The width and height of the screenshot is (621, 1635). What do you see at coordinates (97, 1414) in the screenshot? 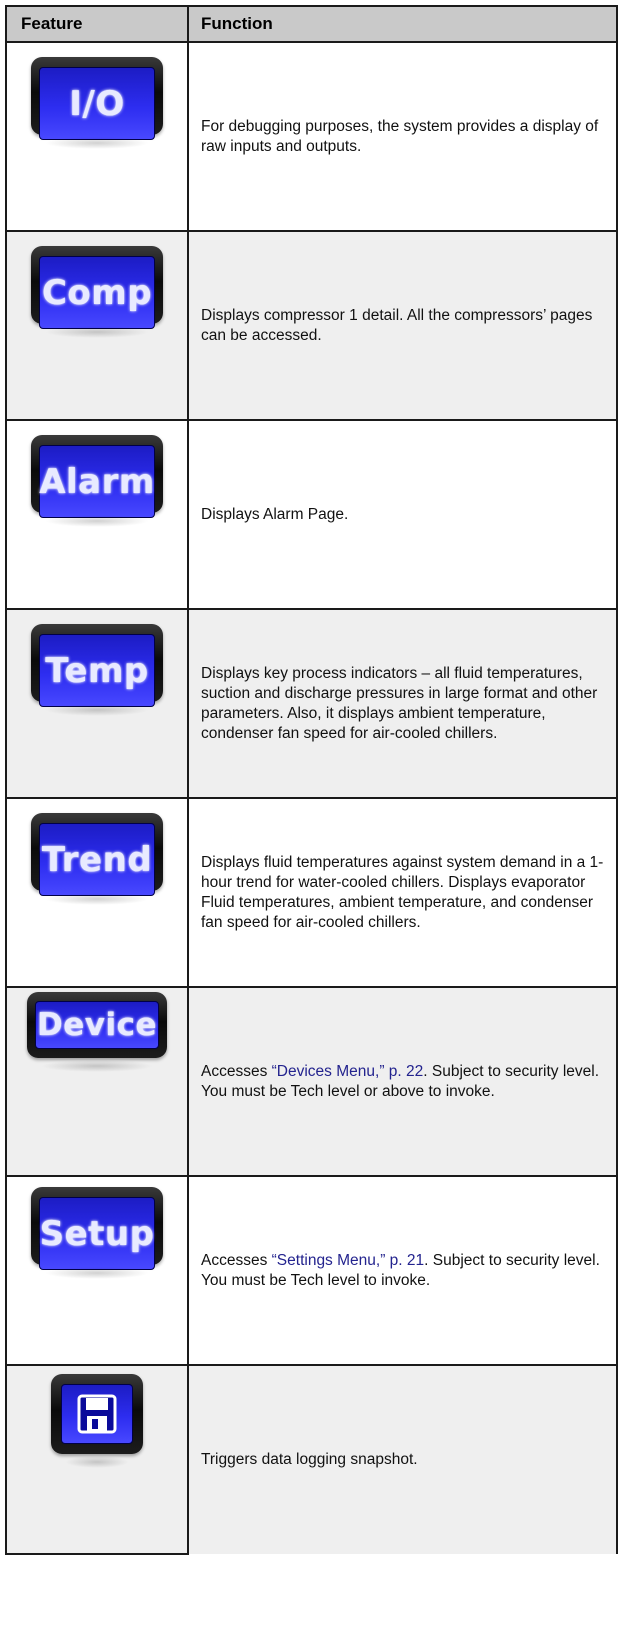
I see `floppy-disk-icon` at bounding box center [97, 1414].